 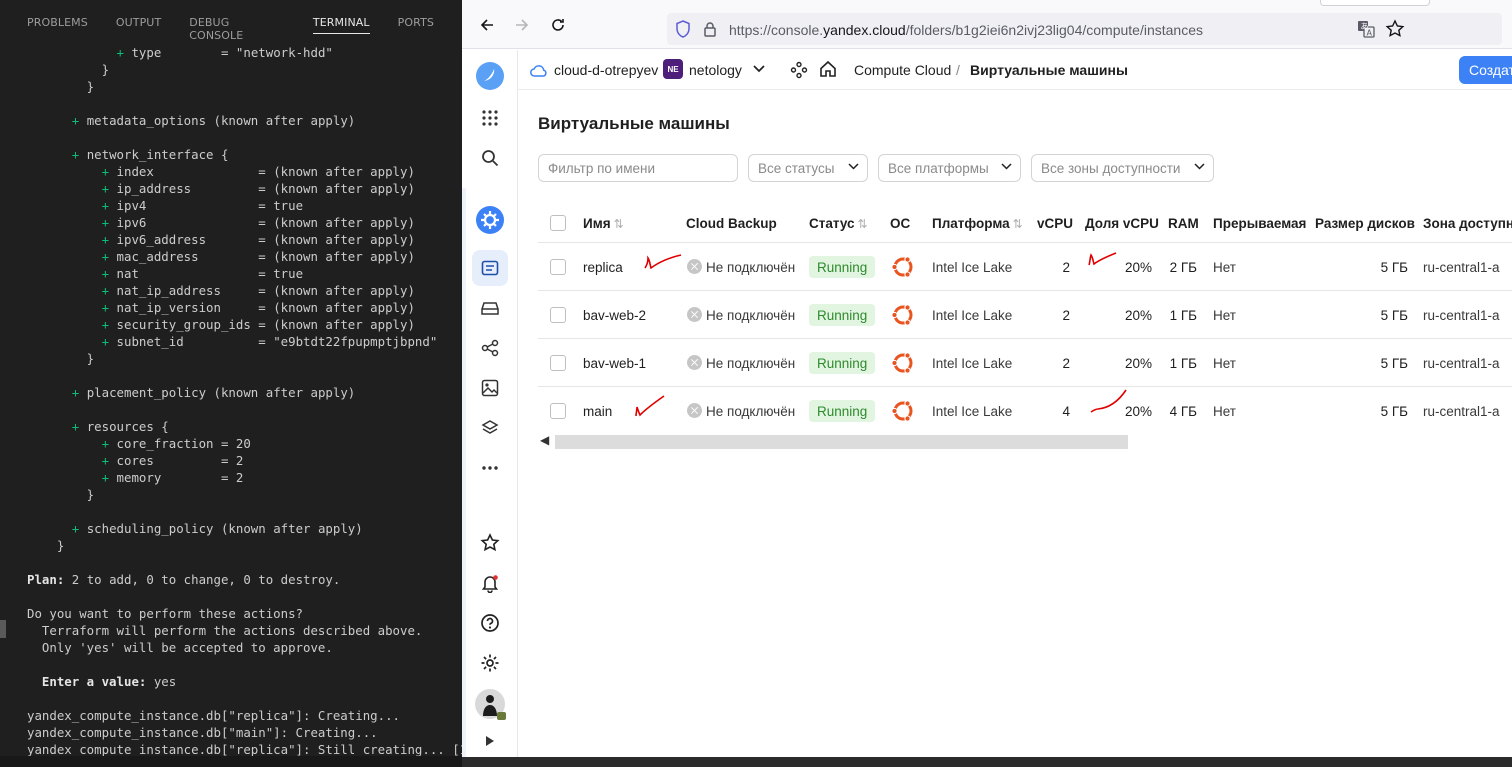 What do you see at coordinates (751, 411) in the screenshot?
I see `backup-status: Не подключён` at bounding box center [751, 411].